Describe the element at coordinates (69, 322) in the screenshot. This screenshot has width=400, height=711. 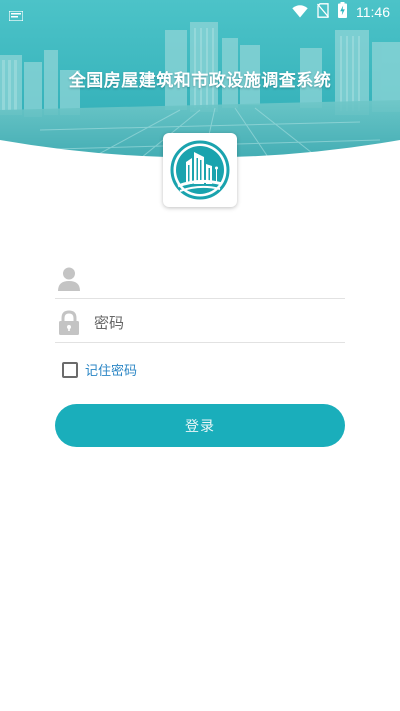
I see `lock-icon` at that location.